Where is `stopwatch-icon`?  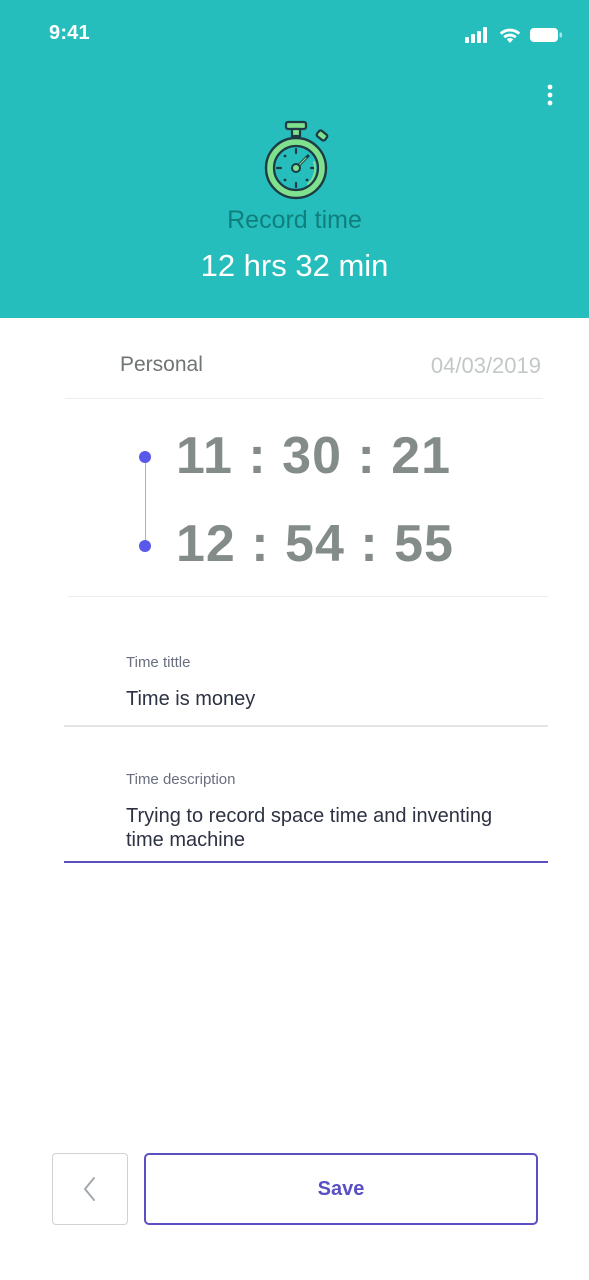
stopwatch-icon is located at coordinates (296, 160).